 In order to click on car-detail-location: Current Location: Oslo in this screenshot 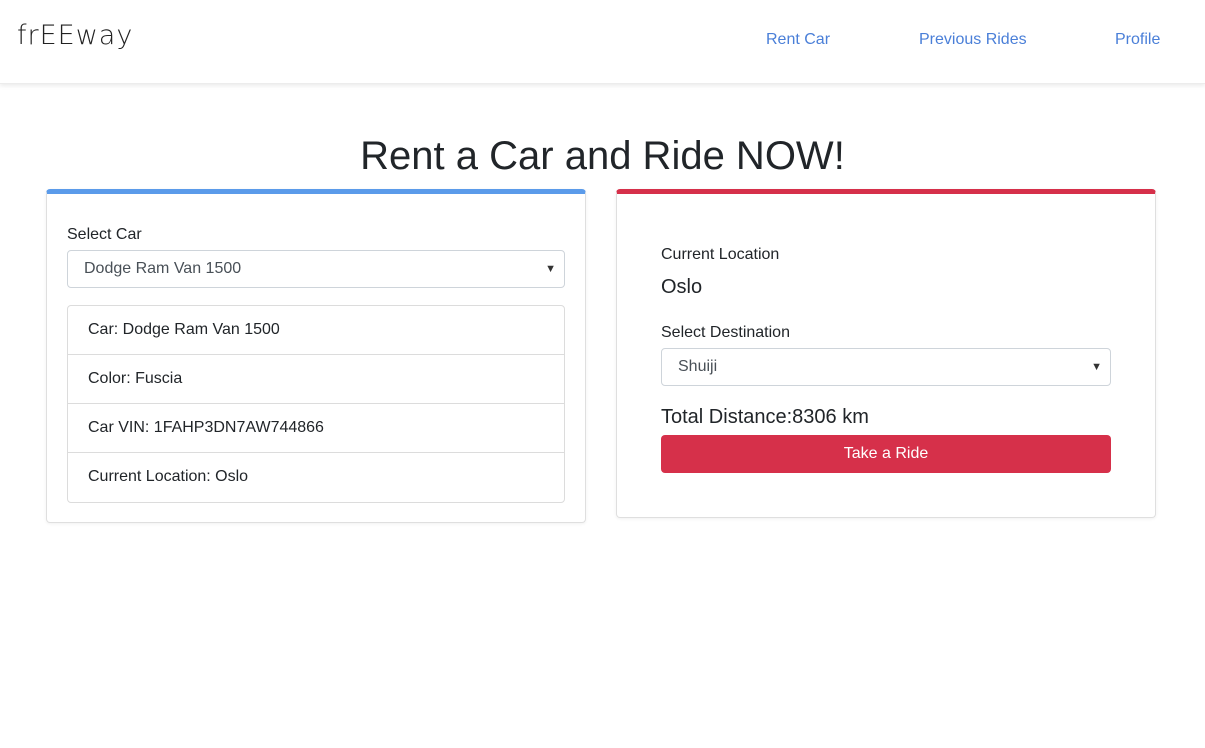, I will do `click(168, 476)`.